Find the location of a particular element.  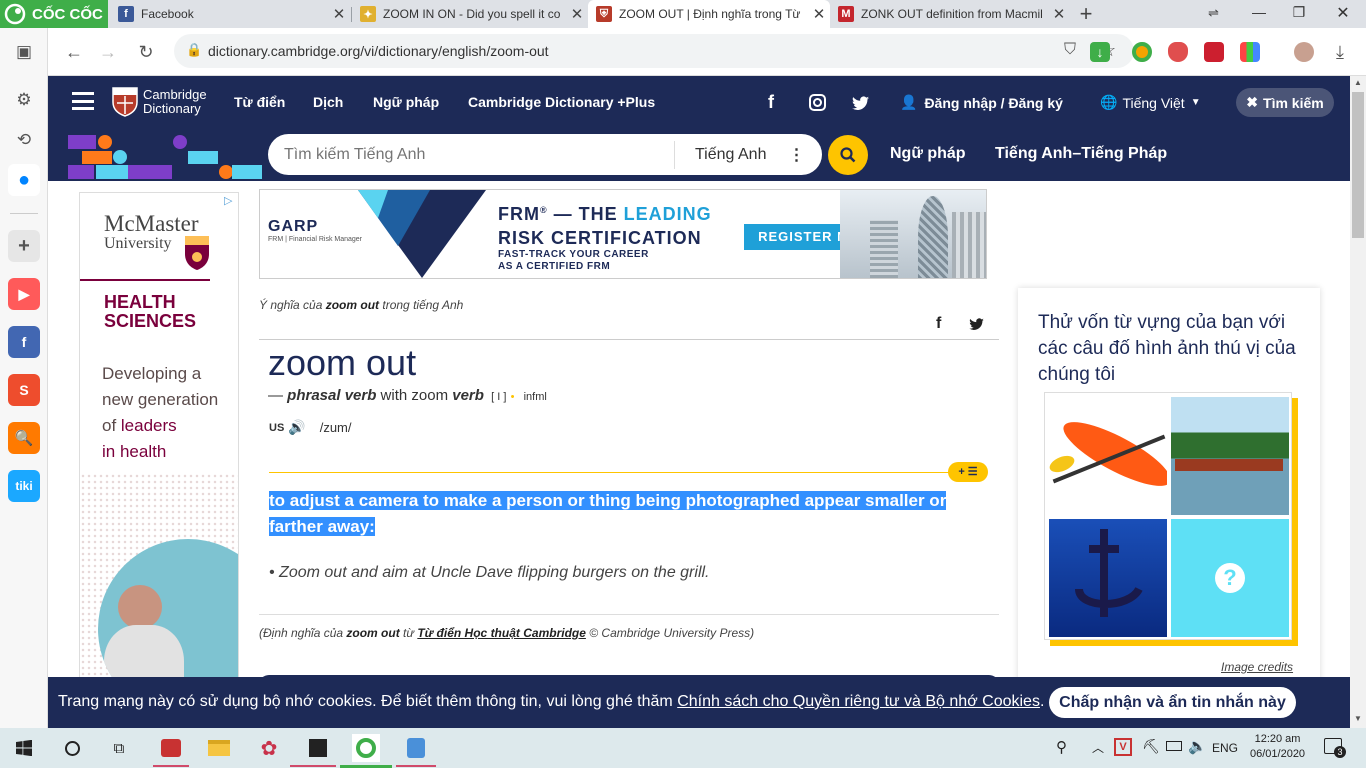

tab-zoom-out: ⛨ ZOOM OUT | Định nghĩa trong Từ ✕ is located at coordinates (709, 14).